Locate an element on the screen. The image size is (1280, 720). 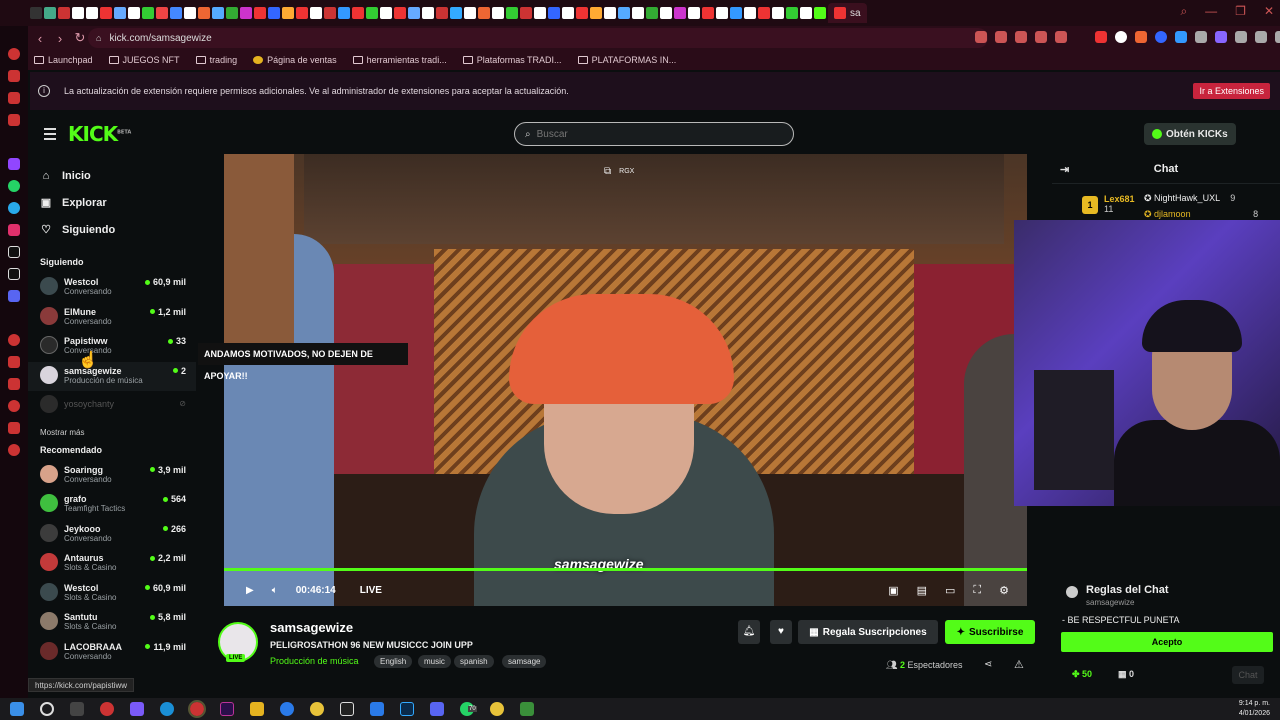
discord-icon is located at coordinates (437, 709).